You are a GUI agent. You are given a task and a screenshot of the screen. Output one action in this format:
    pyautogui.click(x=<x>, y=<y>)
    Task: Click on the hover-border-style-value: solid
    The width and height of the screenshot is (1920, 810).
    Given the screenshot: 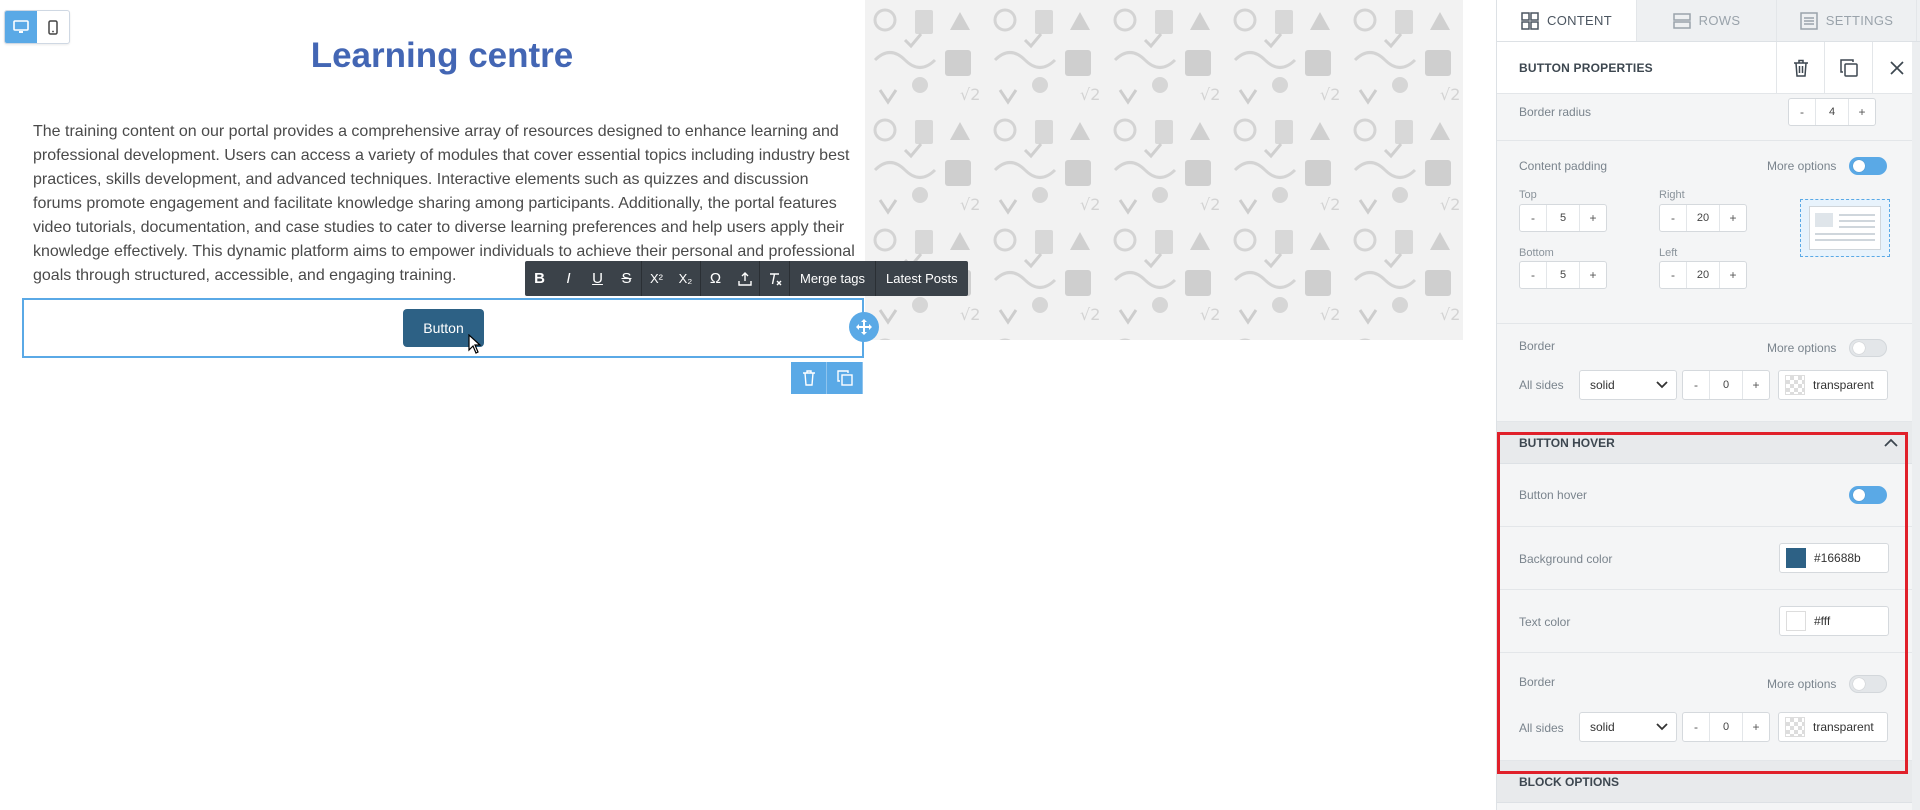 What is the action you would take?
    pyautogui.click(x=1602, y=727)
    